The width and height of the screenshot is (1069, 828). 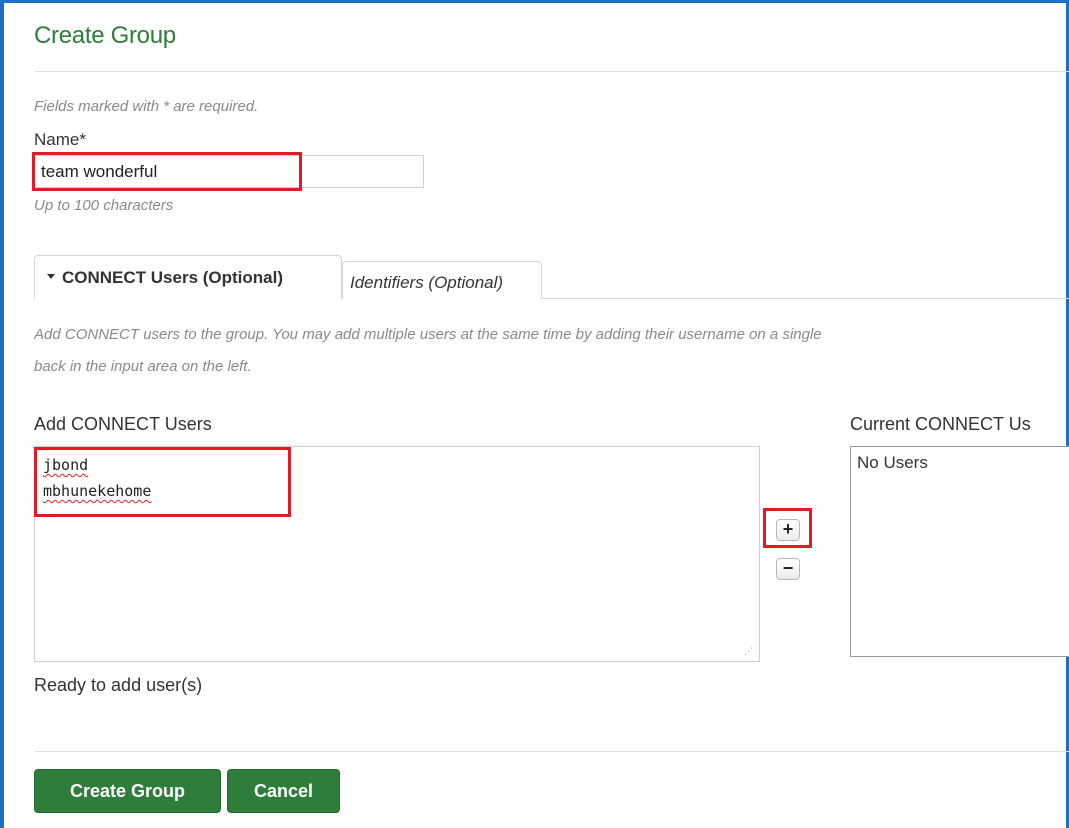 I want to click on cancel-button: Cancel, so click(x=283, y=791).